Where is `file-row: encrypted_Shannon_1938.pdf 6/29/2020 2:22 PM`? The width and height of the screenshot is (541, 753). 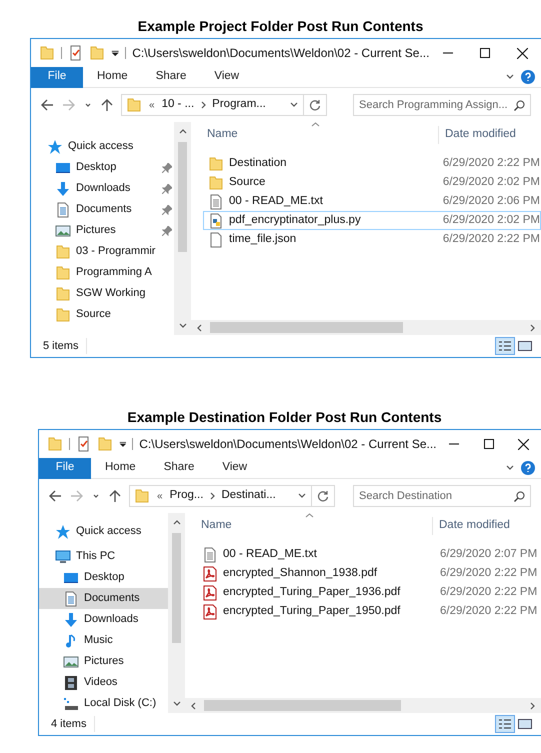 file-row: encrypted_Shannon_1938.pdf 6/29/2020 2:22 PM is located at coordinates (369, 573).